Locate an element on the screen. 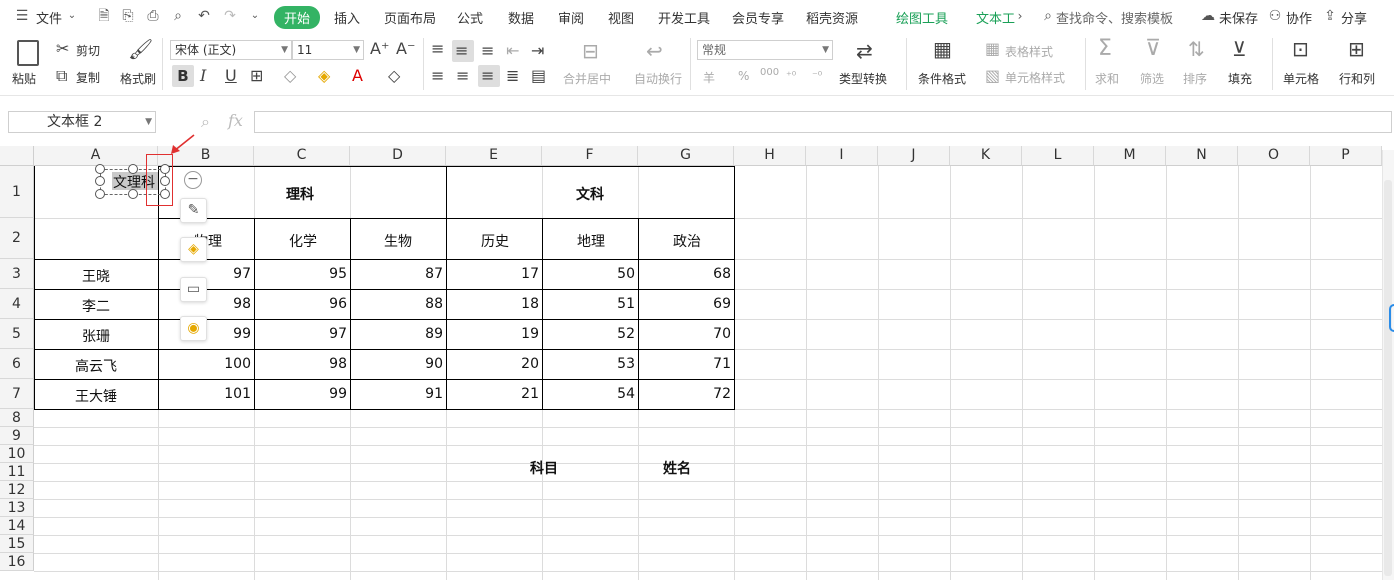  align-right-icon: ≡ is located at coordinates (487, 76).